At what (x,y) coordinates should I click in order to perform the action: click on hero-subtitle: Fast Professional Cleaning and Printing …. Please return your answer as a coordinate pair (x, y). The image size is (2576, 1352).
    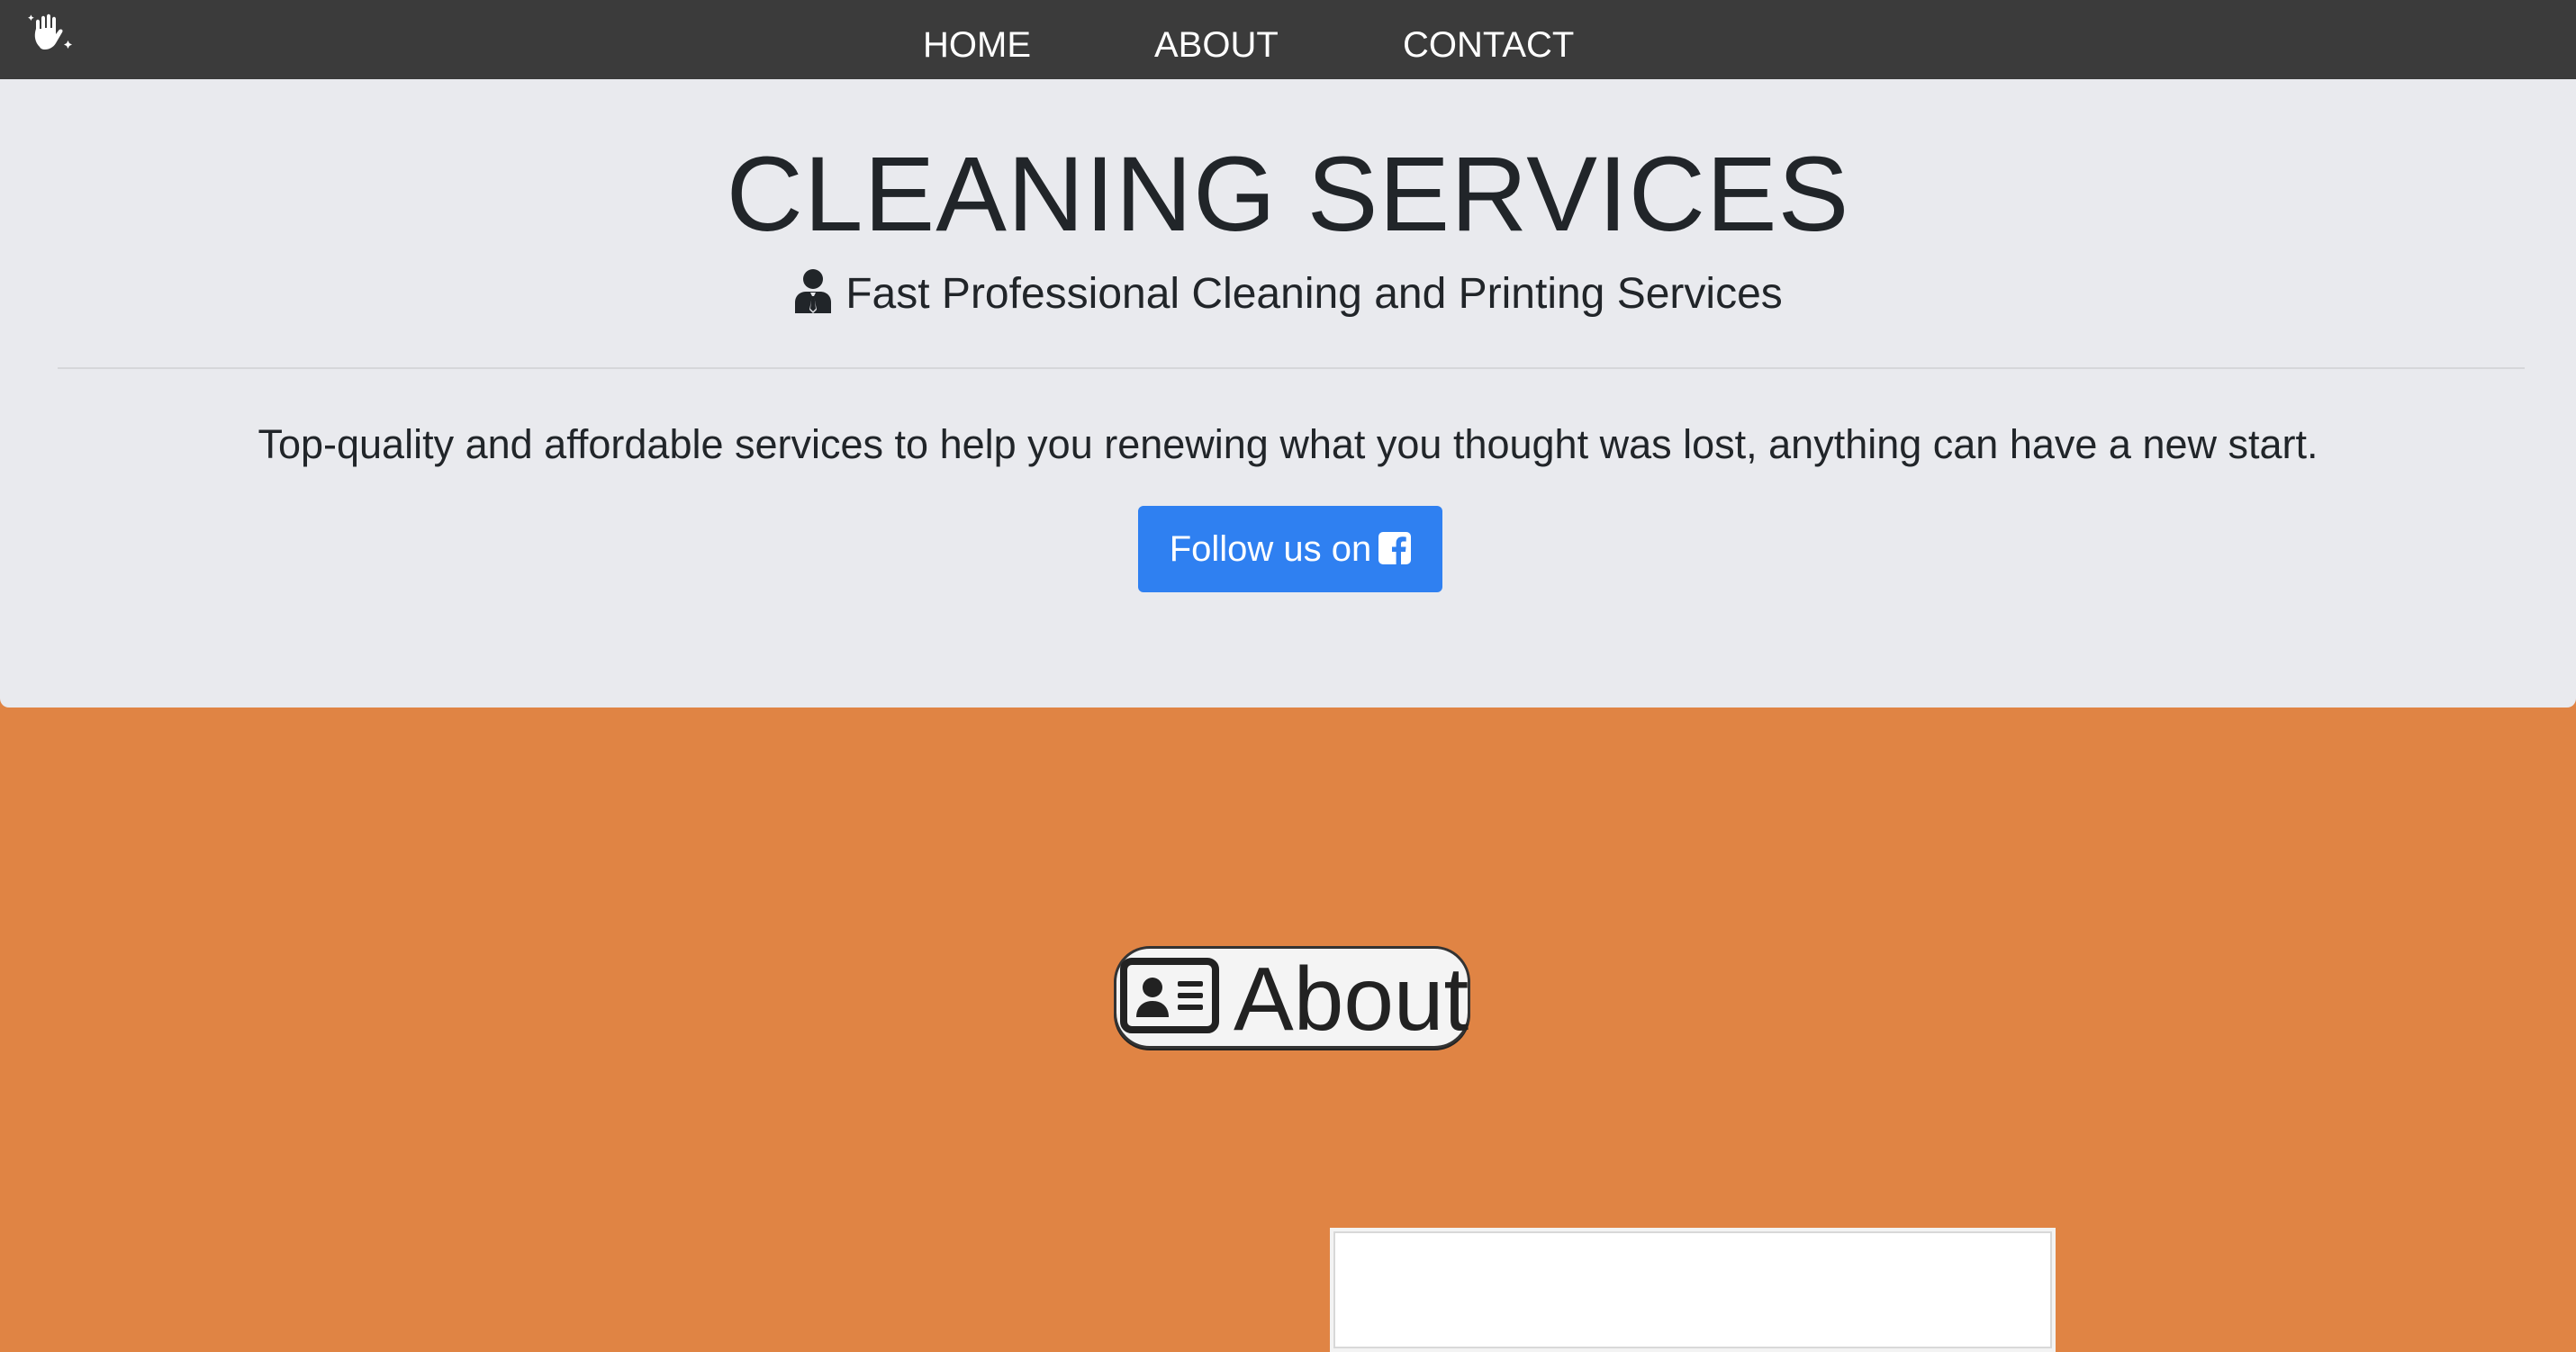
    Looking at the image, I should click on (1288, 294).